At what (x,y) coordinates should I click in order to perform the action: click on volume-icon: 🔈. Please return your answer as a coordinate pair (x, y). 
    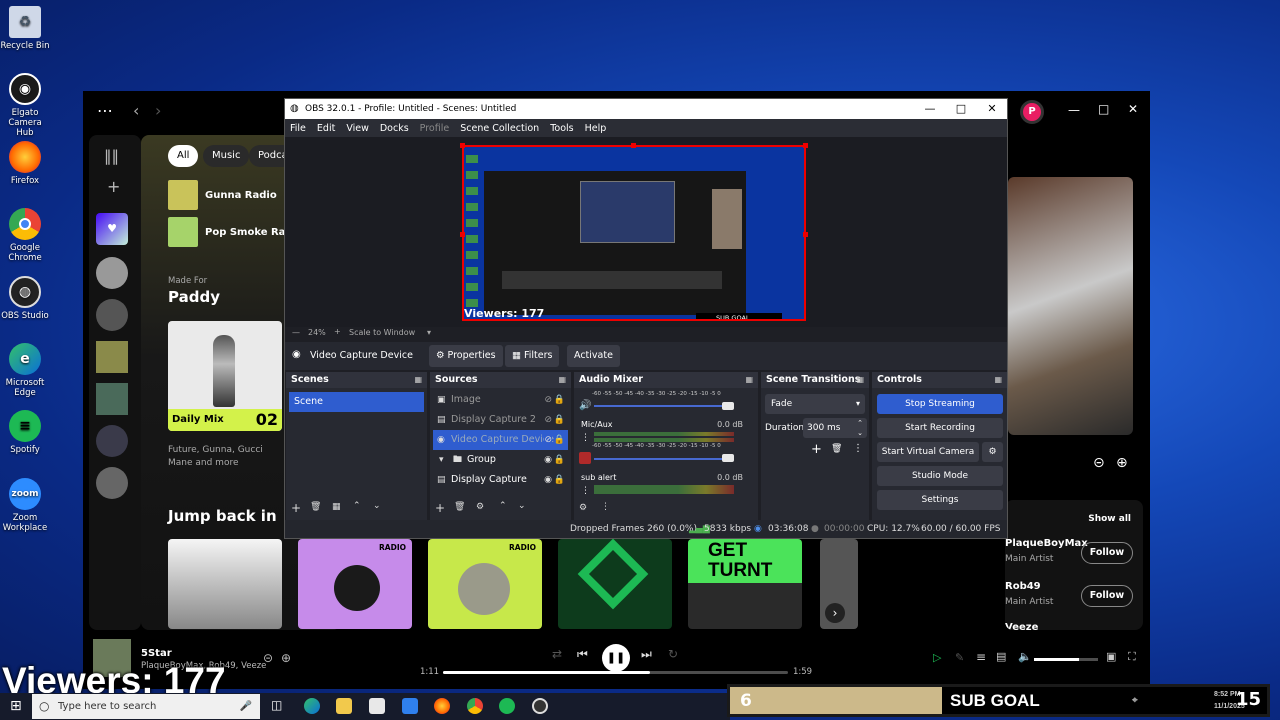
    Looking at the image, I should click on (1025, 656).